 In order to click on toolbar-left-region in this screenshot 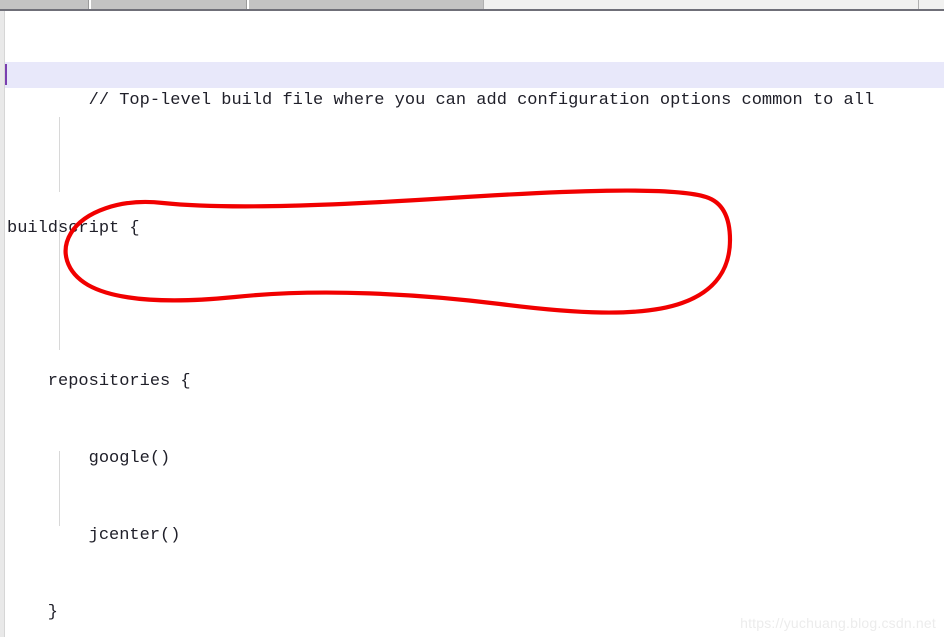, I will do `click(241, 4)`.